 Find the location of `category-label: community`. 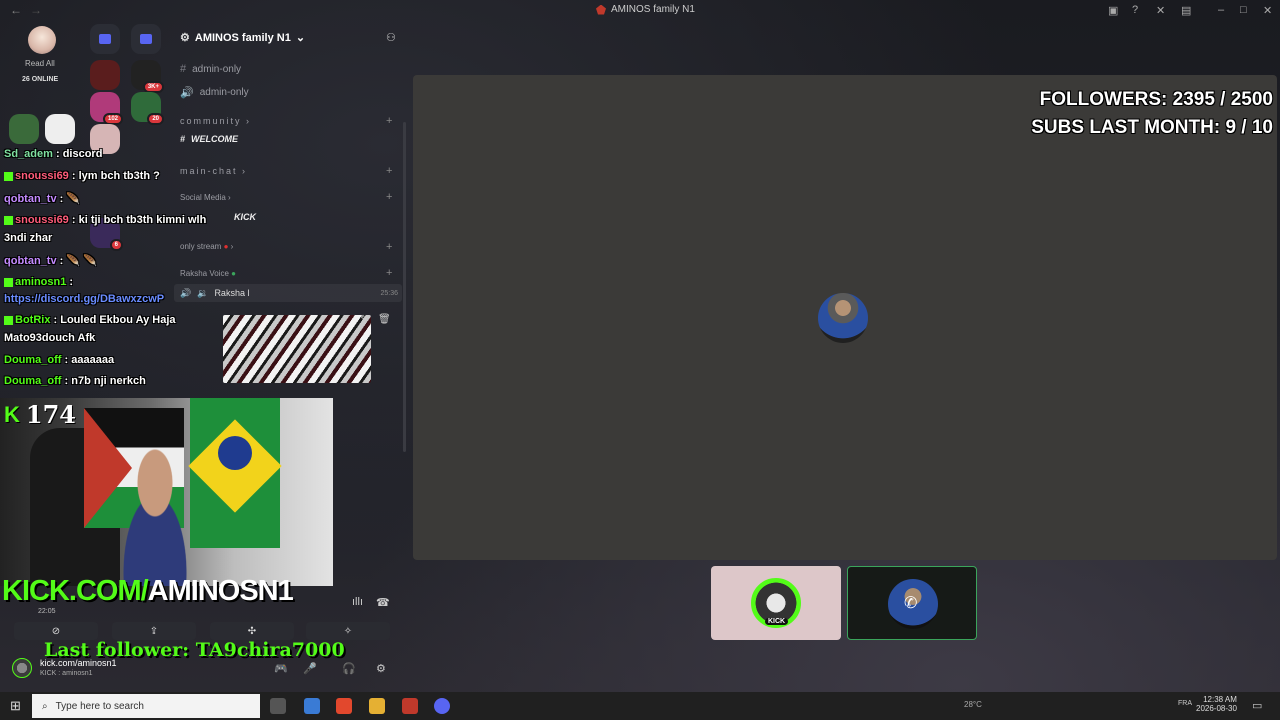

category-label: community is located at coordinates (211, 121).